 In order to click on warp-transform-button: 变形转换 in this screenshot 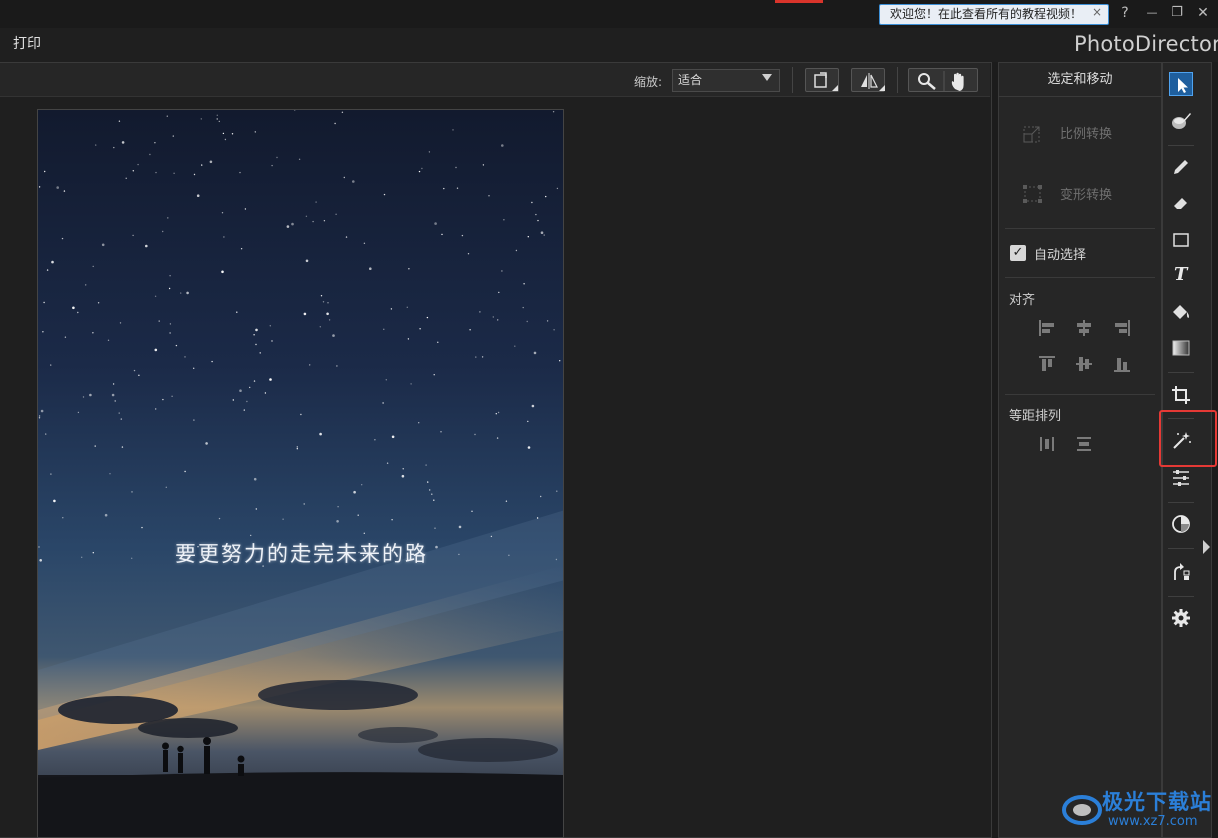, I will do `click(1085, 193)`.